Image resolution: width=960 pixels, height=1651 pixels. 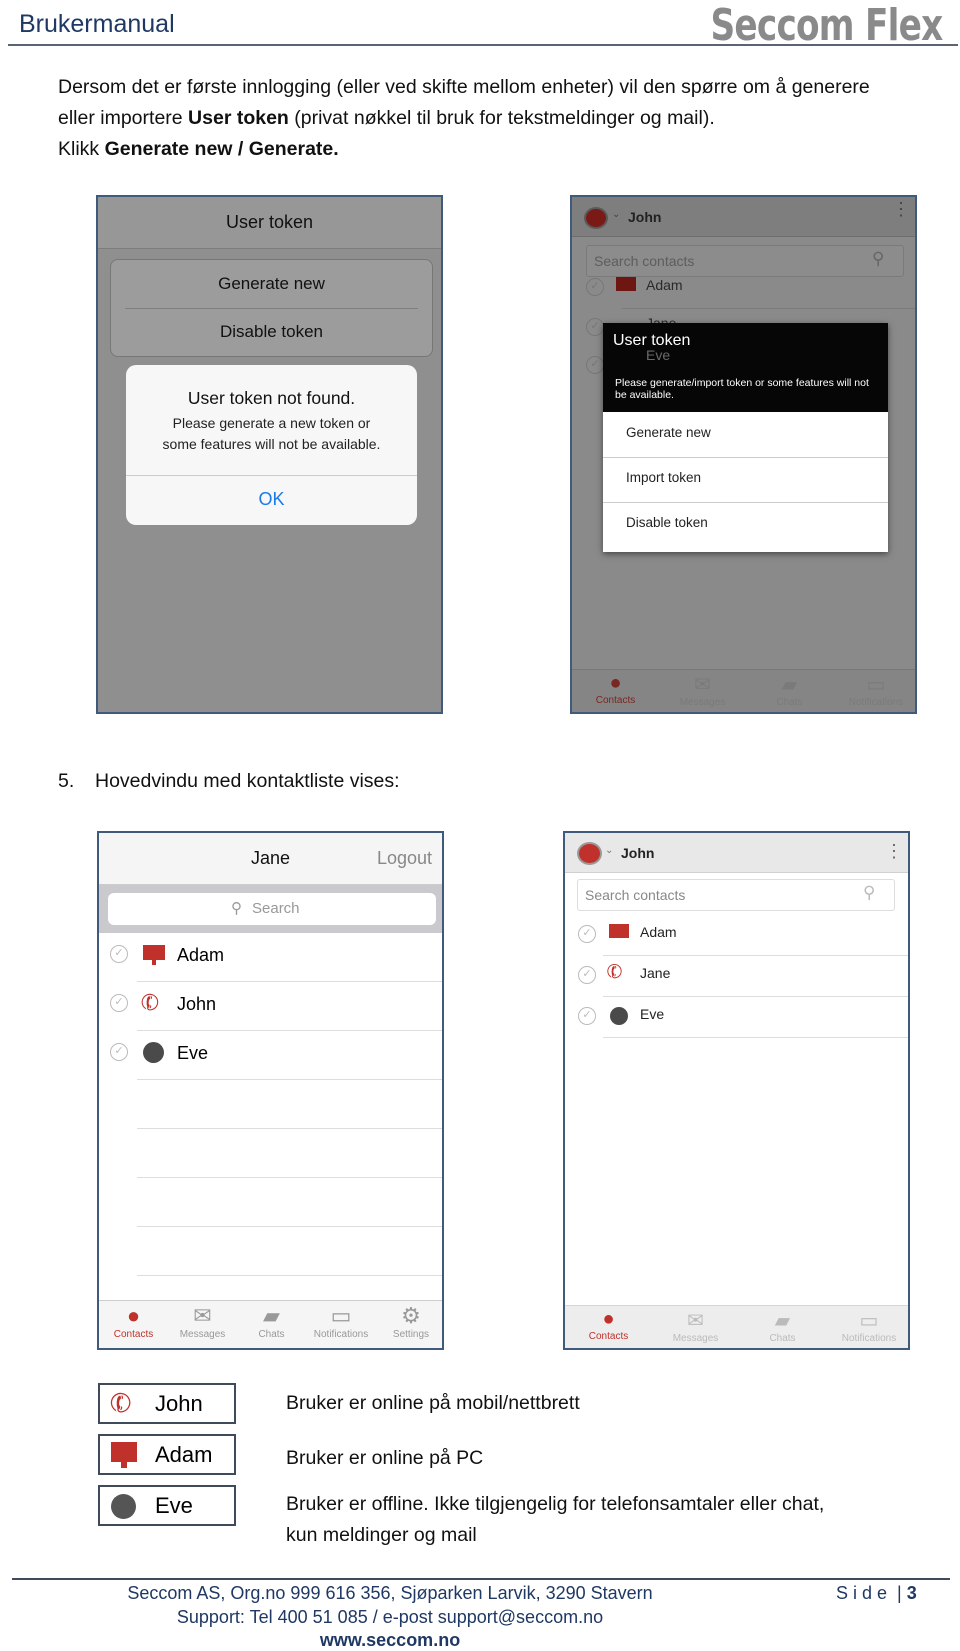 I want to click on disable-token-button: Disable token, so click(x=667, y=522).